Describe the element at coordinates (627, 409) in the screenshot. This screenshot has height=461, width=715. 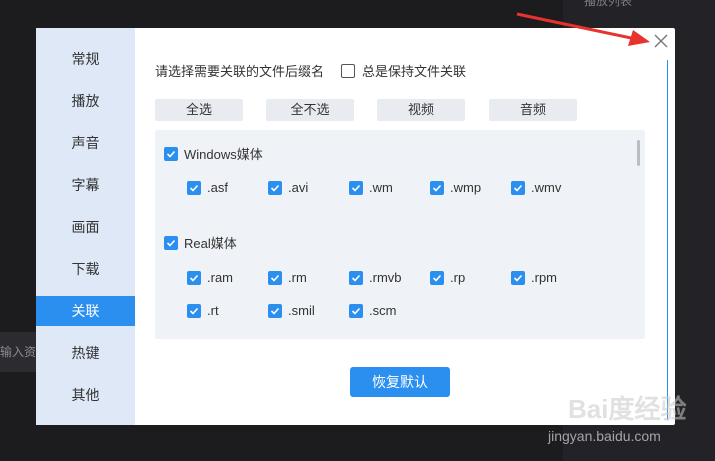
I see `watermark-logo: Bai度经验` at that location.